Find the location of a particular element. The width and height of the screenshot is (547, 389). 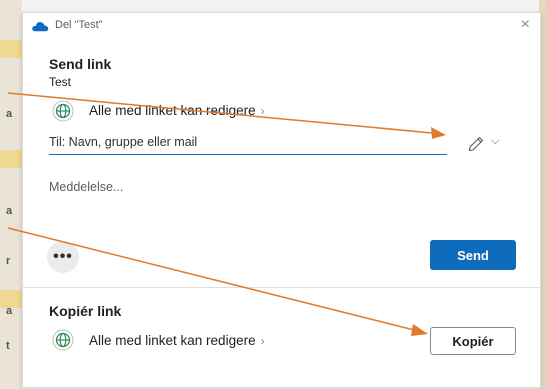

copy-link-title: Kopiér link is located at coordinates (85, 311).